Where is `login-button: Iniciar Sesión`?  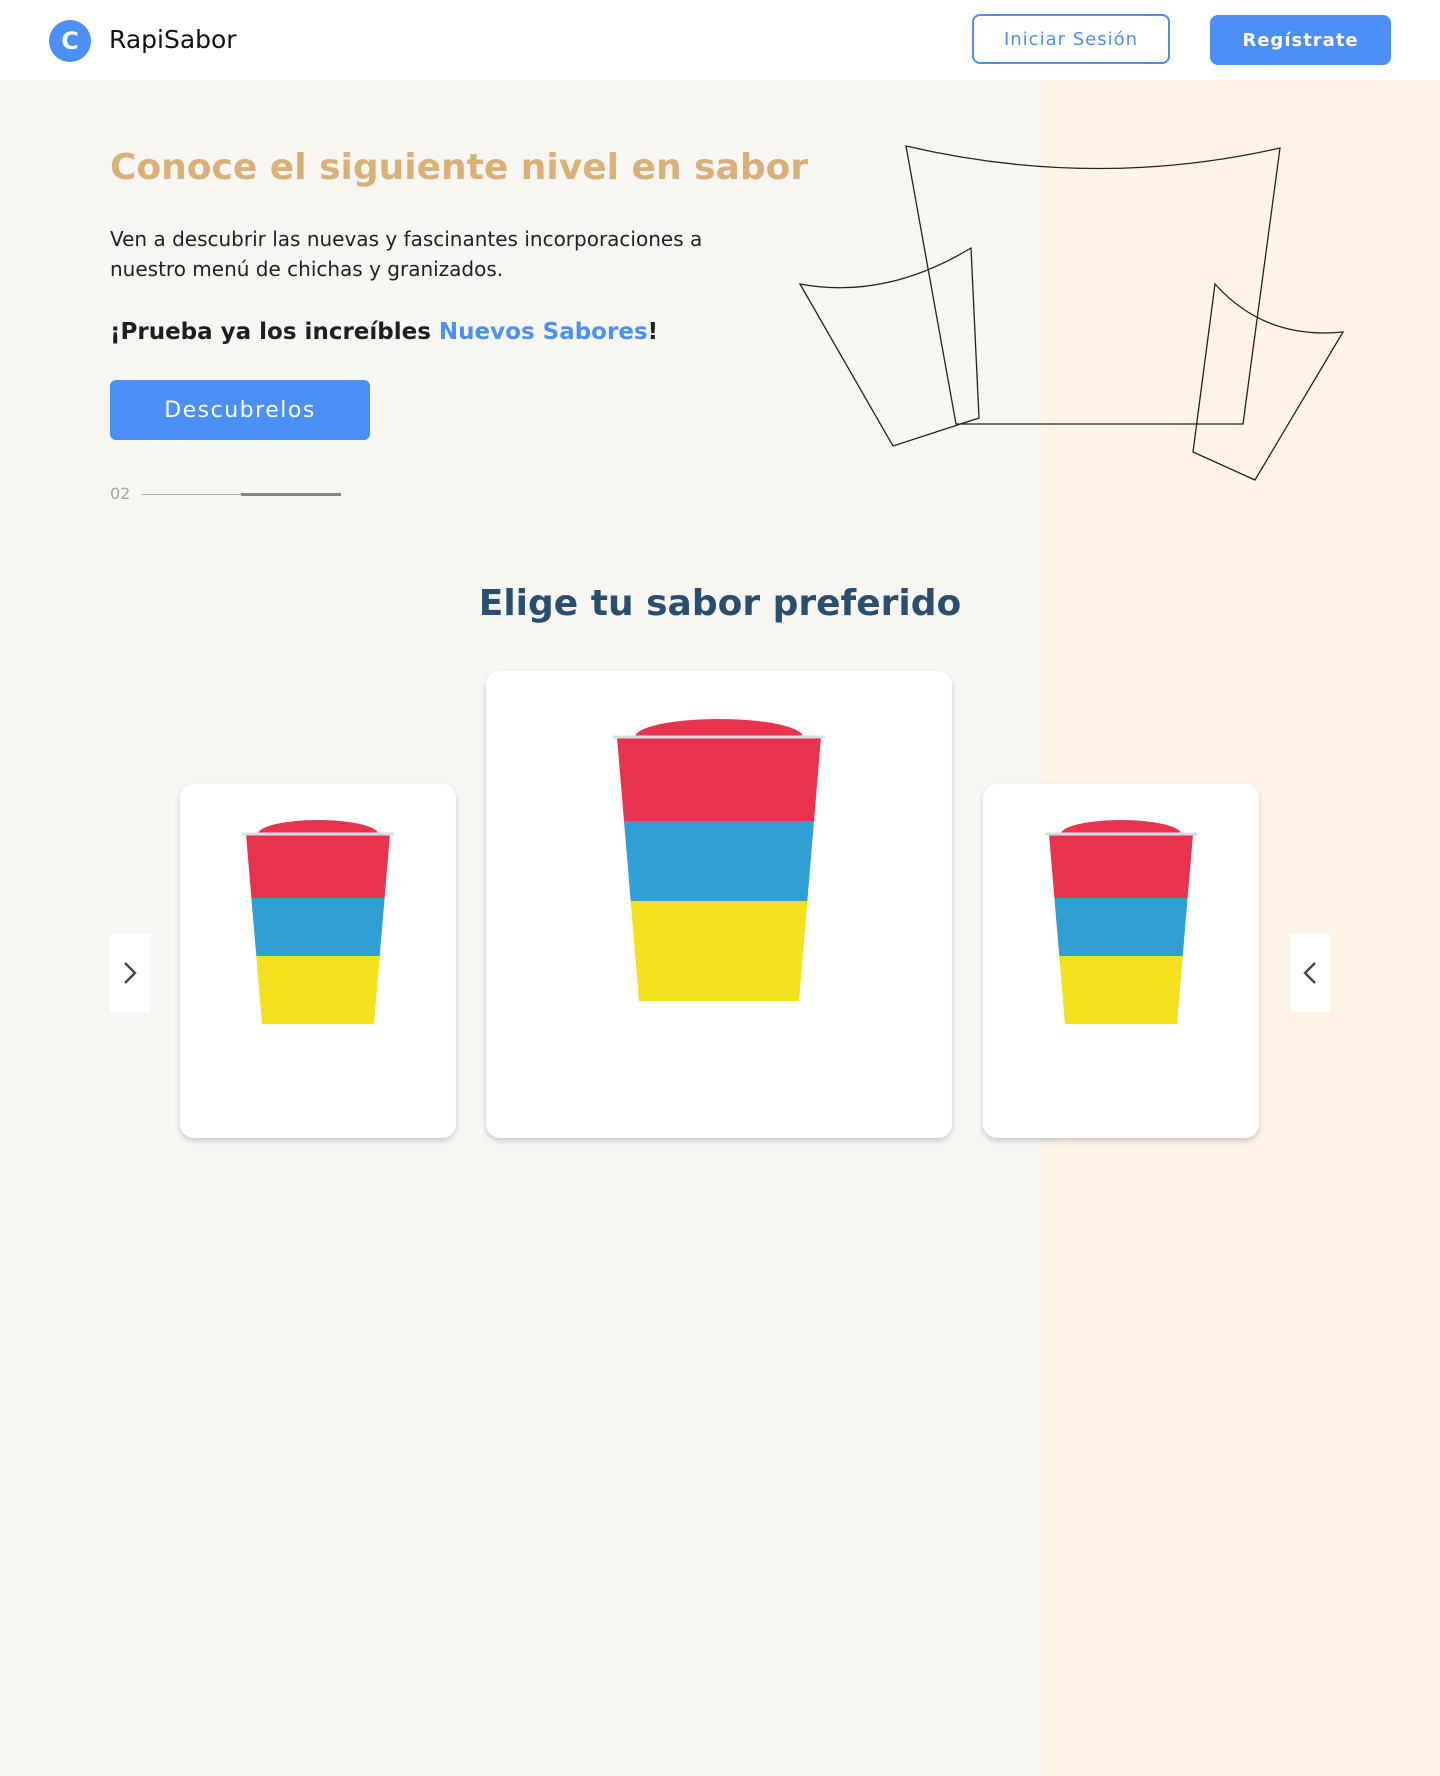 login-button: Iniciar Sesión is located at coordinates (1071, 39).